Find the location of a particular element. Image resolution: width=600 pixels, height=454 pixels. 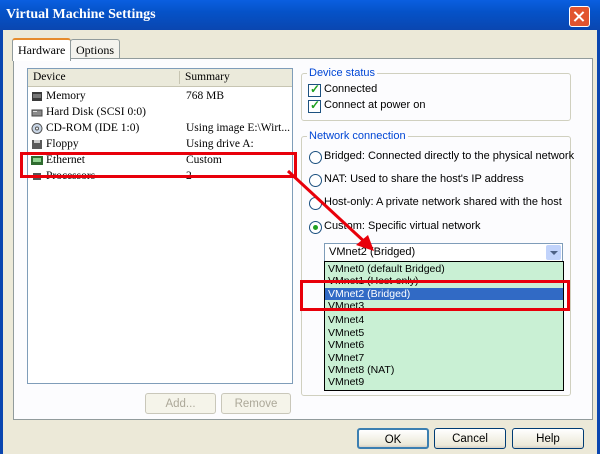

connect-at-power-on-checkbox is located at coordinates (314, 105).